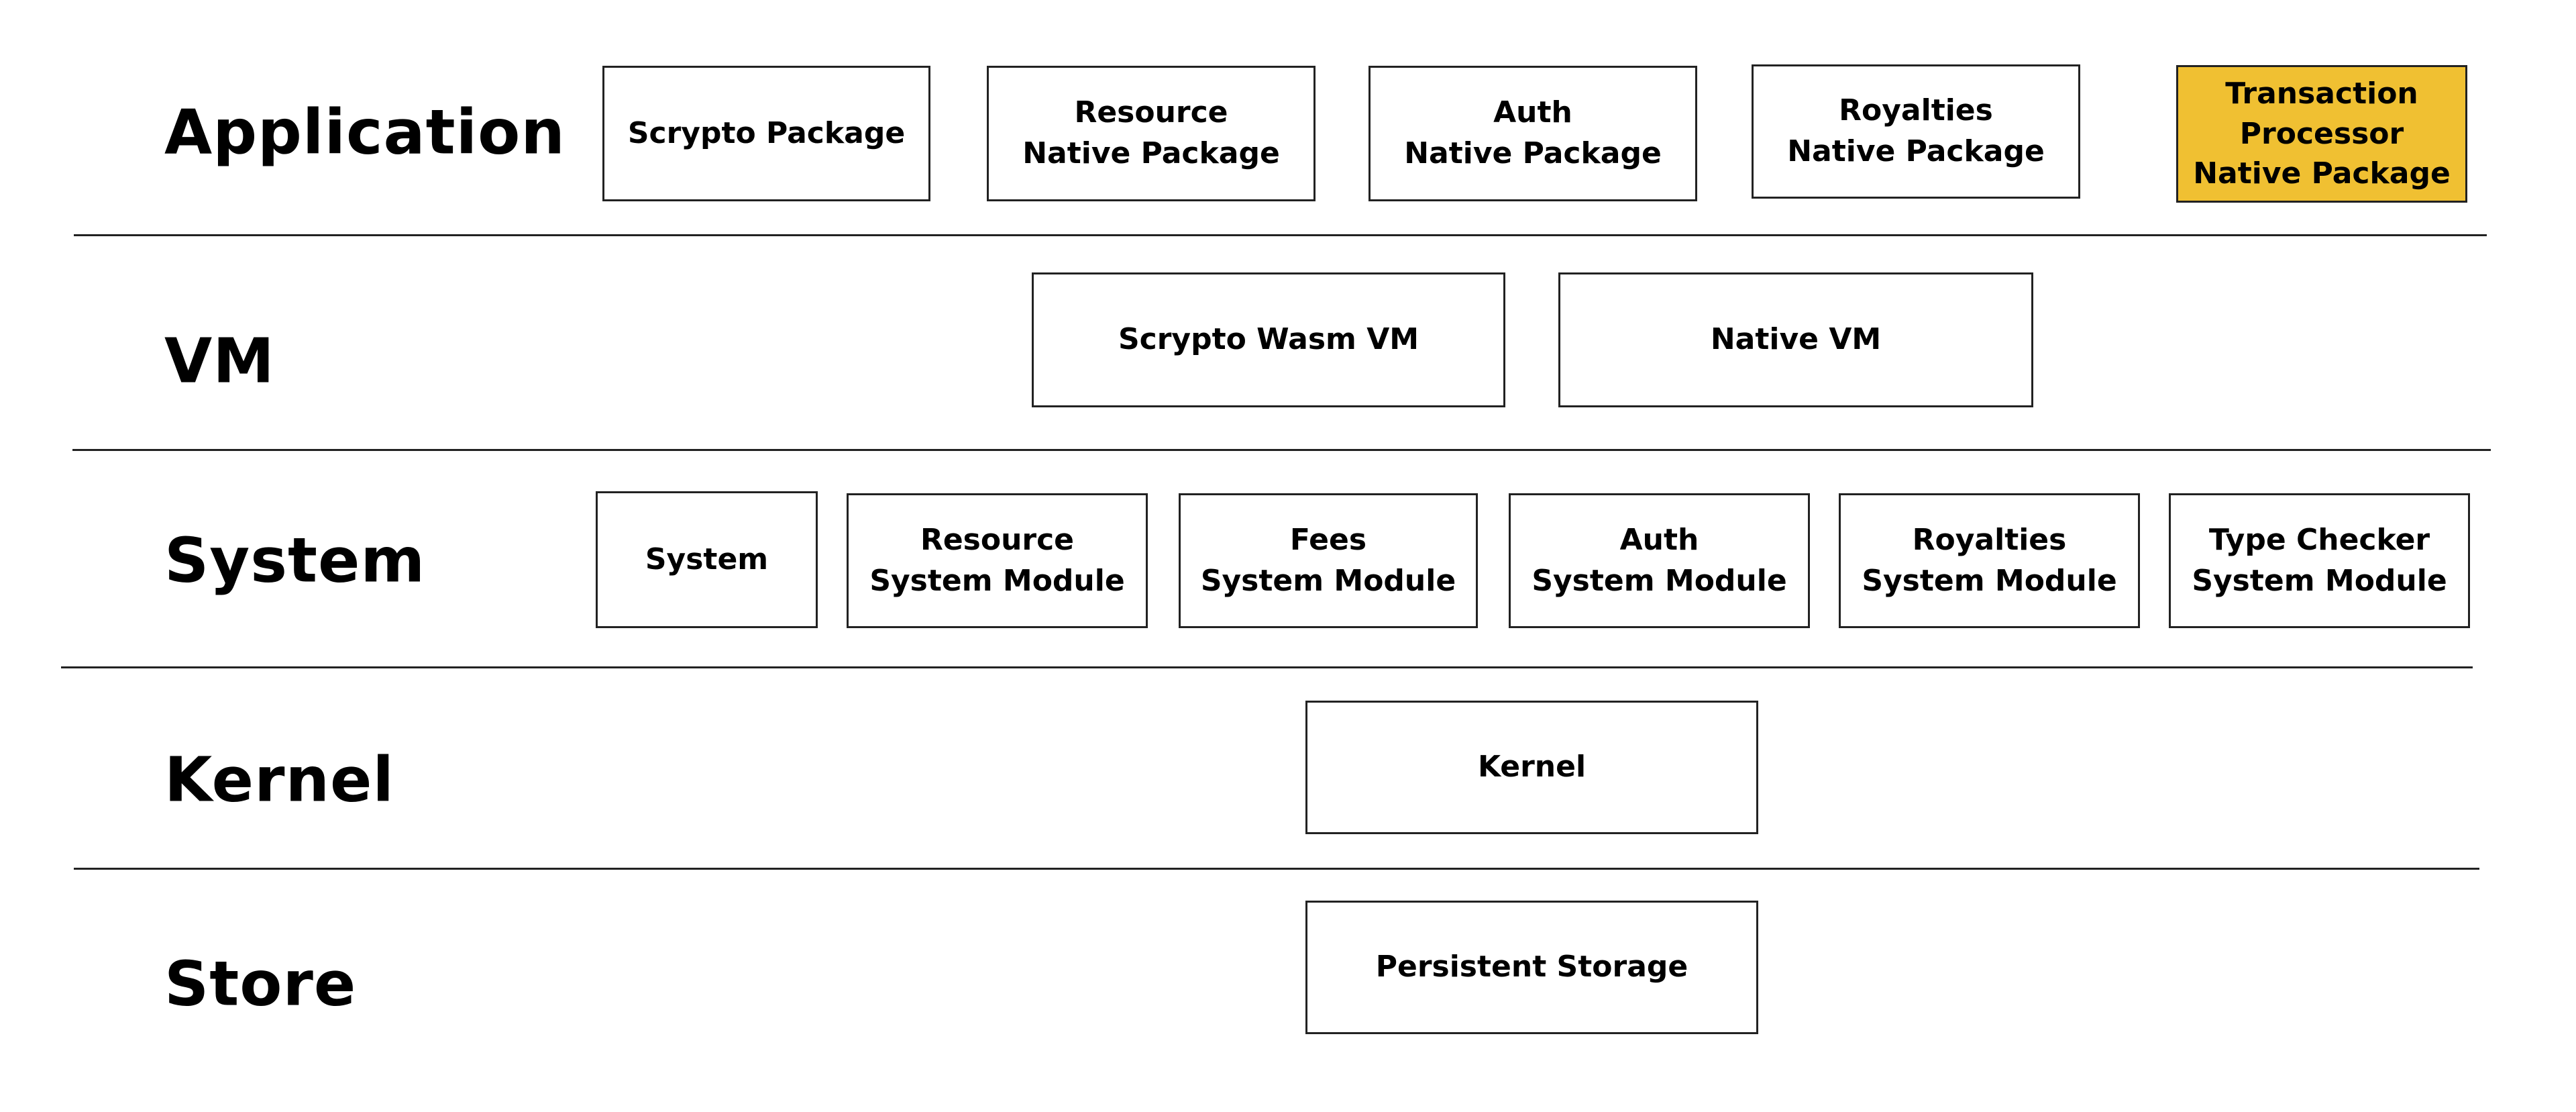 This screenshot has height=1112, width=2576. Describe the element at coordinates (1916, 131) in the screenshot. I see `box-royalties-native-package: Royalties Native Package` at that location.